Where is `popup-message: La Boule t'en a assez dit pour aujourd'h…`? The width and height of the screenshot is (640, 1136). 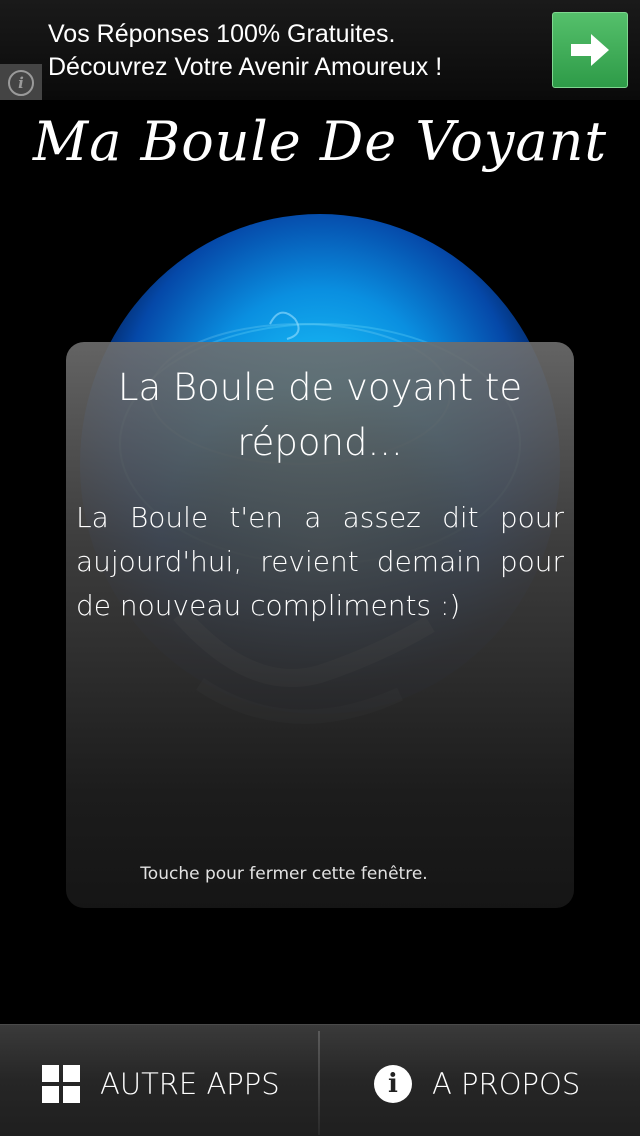 popup-message: La Boule t'en a assez dit pour aujourd'h… is located at coordinates (320, 561).